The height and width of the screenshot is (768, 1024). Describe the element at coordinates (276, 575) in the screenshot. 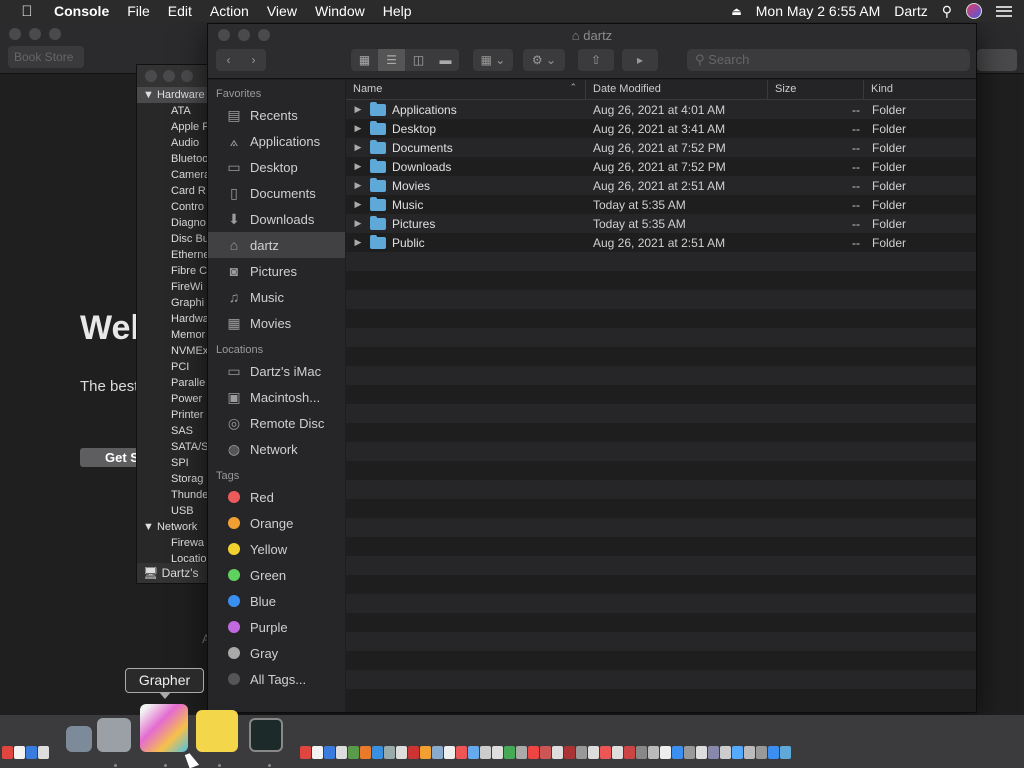

I see `tag-item: Green` at that location.